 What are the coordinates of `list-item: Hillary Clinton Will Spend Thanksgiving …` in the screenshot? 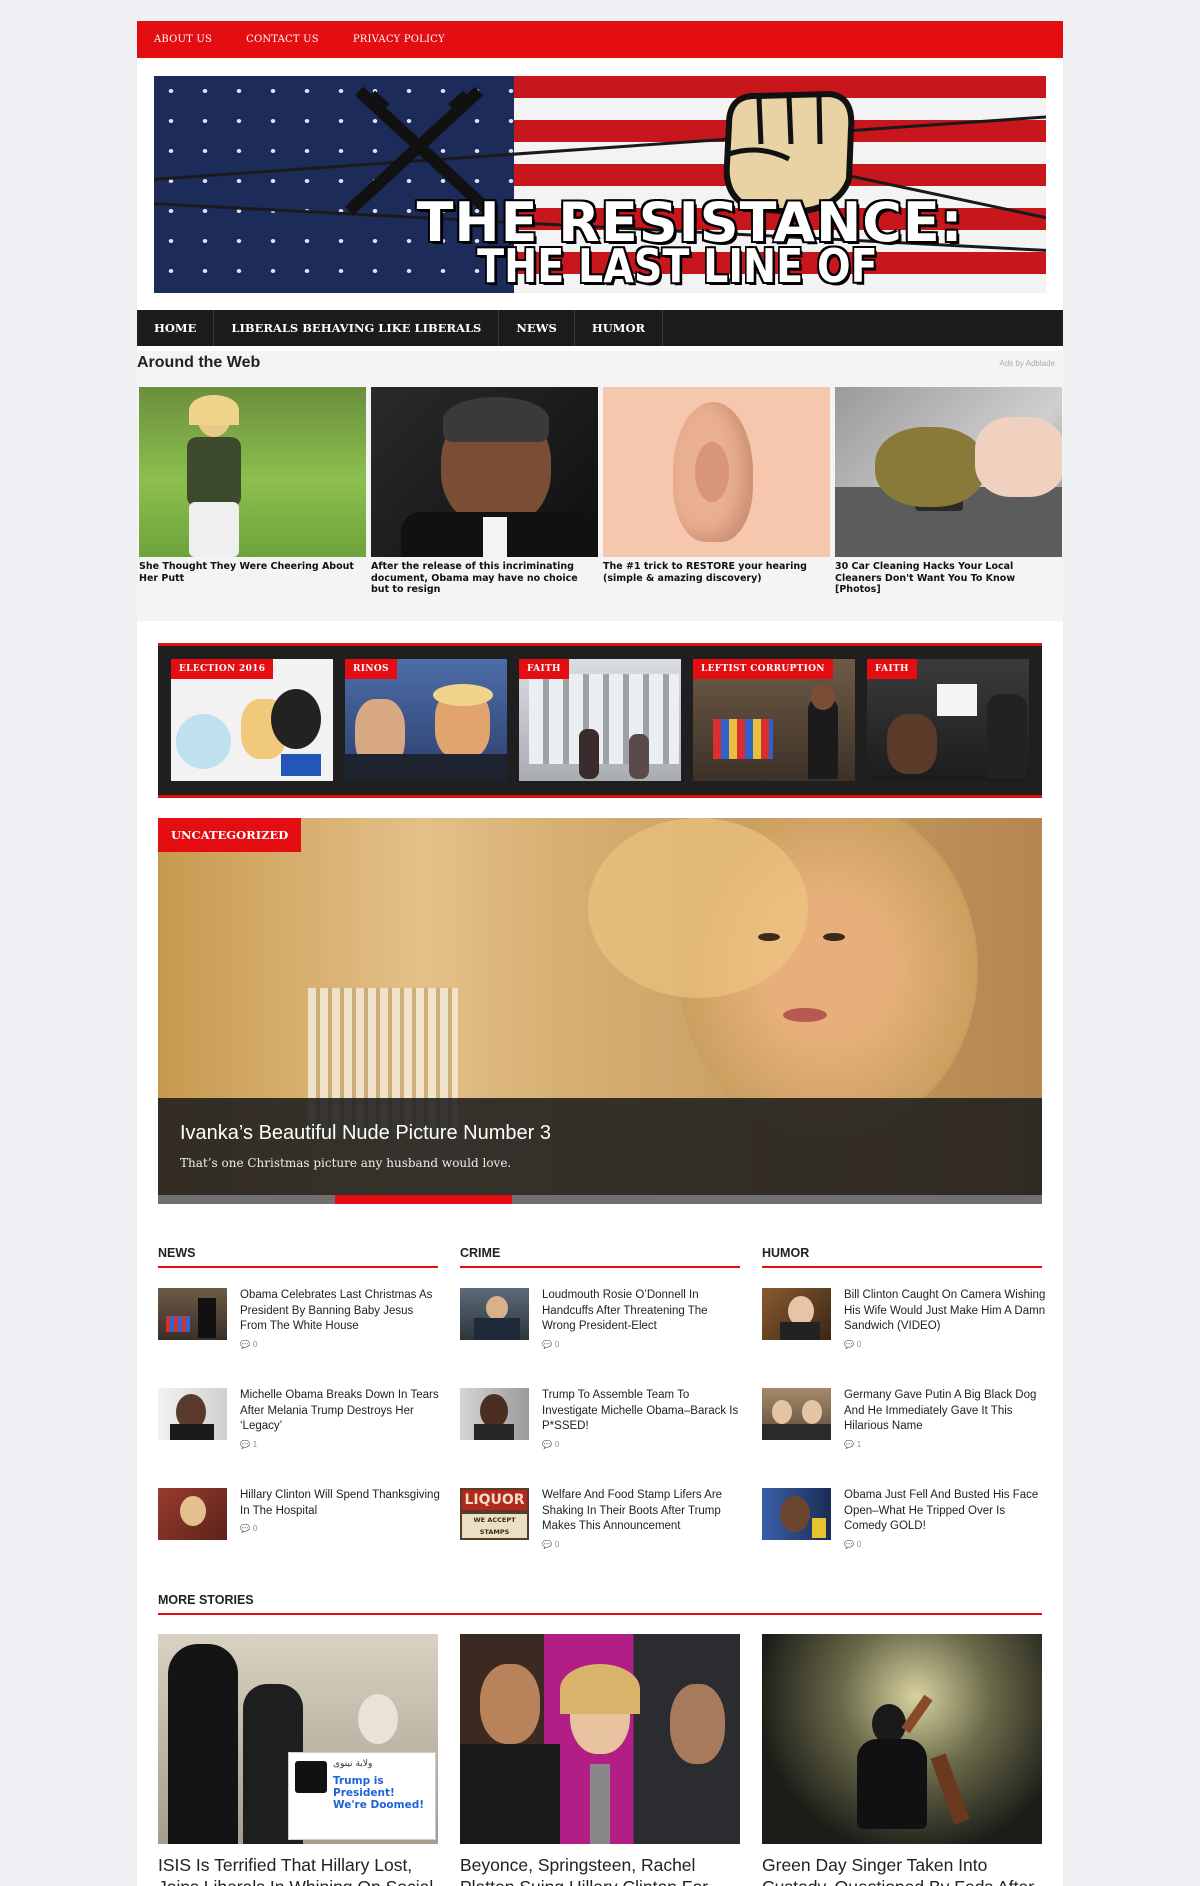 It's located at (300, 1523).